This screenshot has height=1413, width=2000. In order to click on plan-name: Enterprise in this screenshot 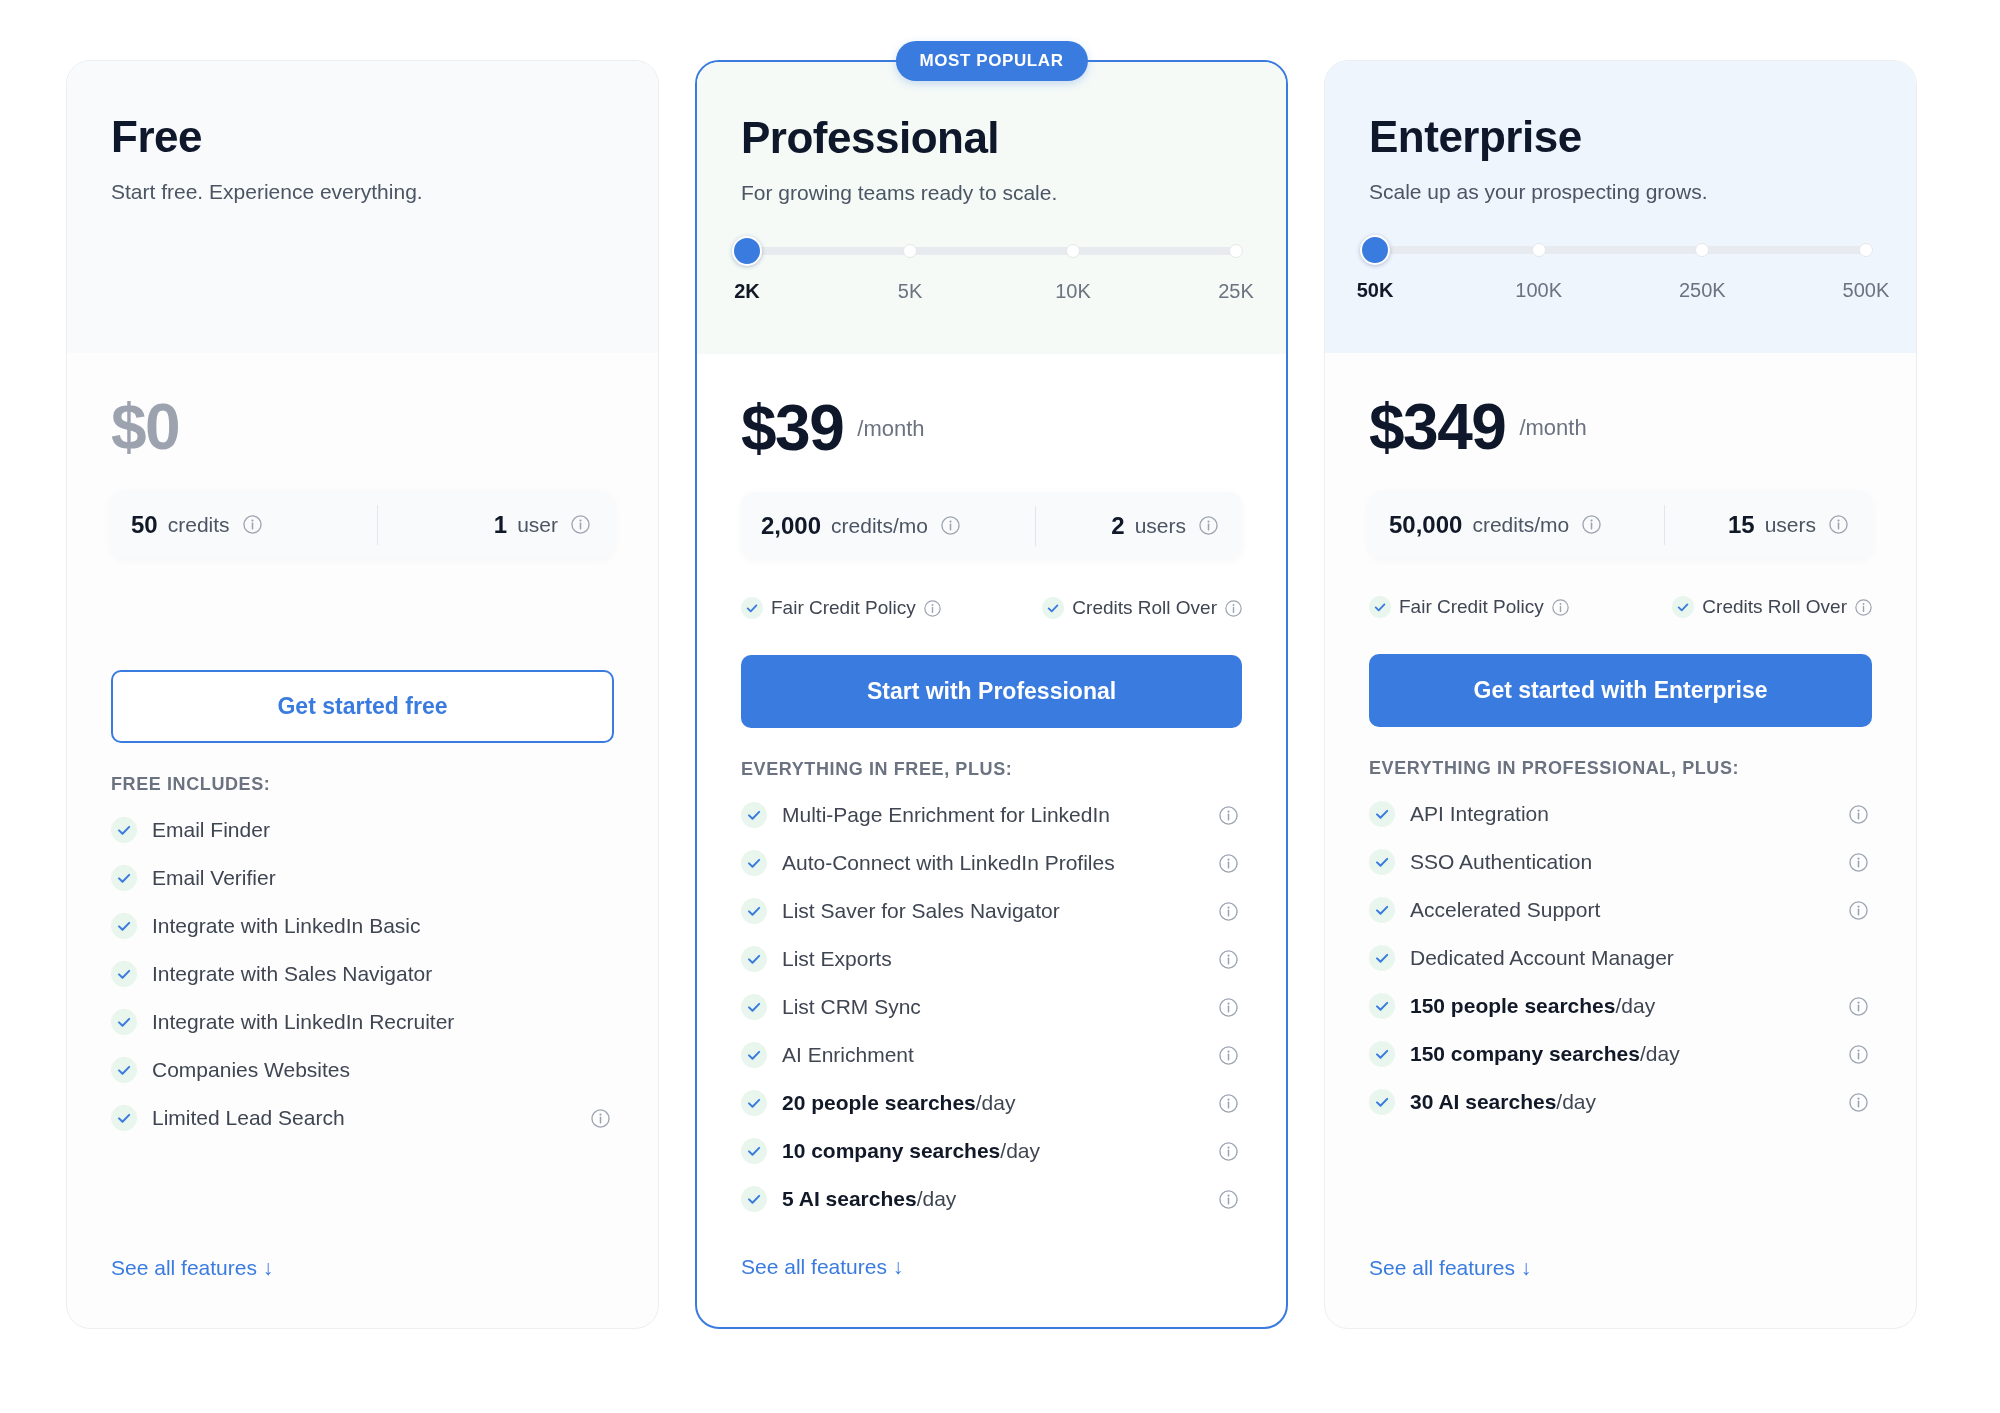, I will do `click(1476, 137)`.